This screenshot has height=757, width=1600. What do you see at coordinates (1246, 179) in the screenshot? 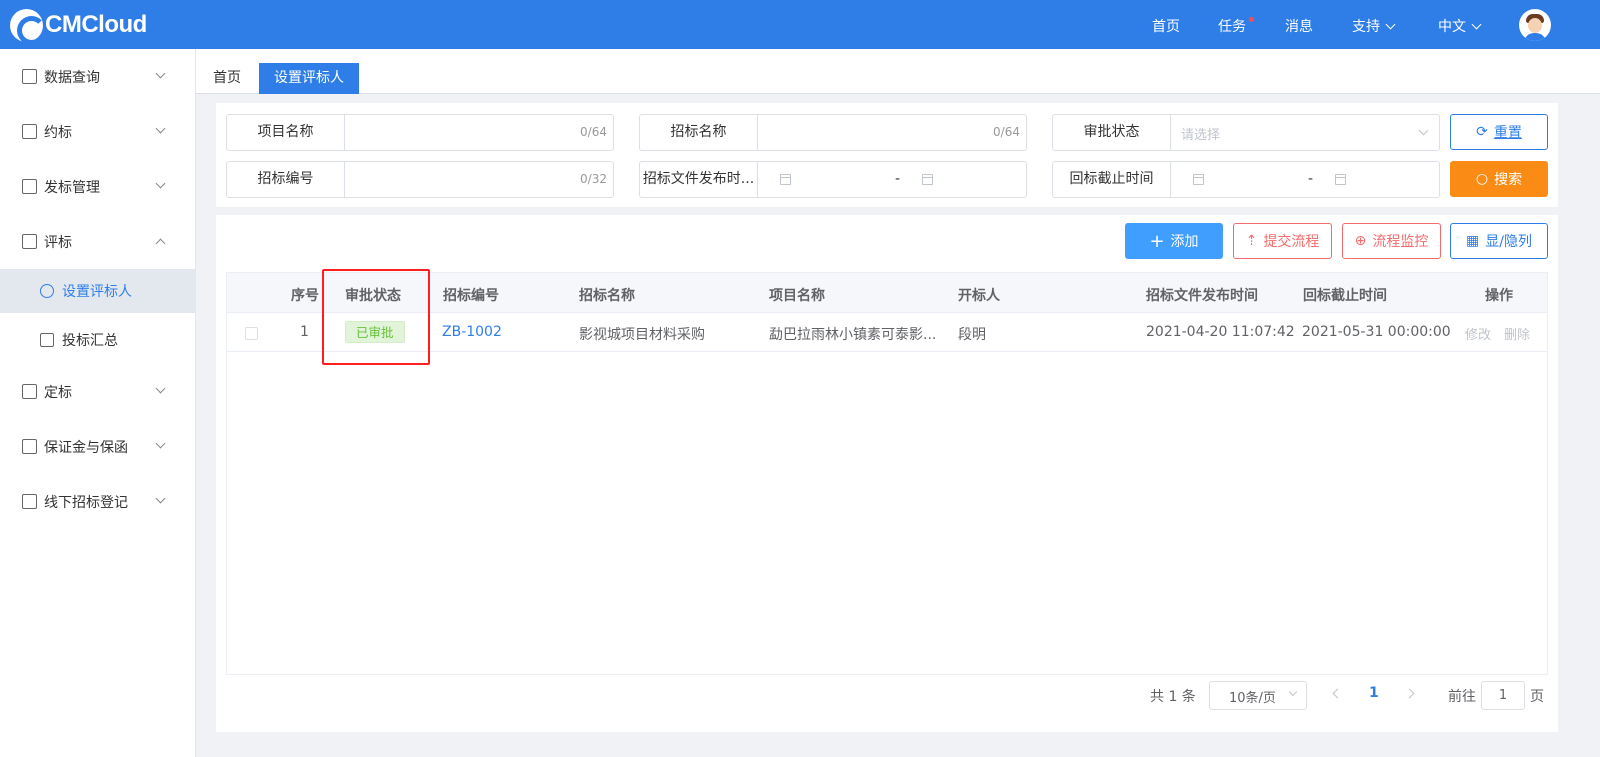
I see `deadline-range: 回标截止时间 -` at bounding box center [1246, 179].